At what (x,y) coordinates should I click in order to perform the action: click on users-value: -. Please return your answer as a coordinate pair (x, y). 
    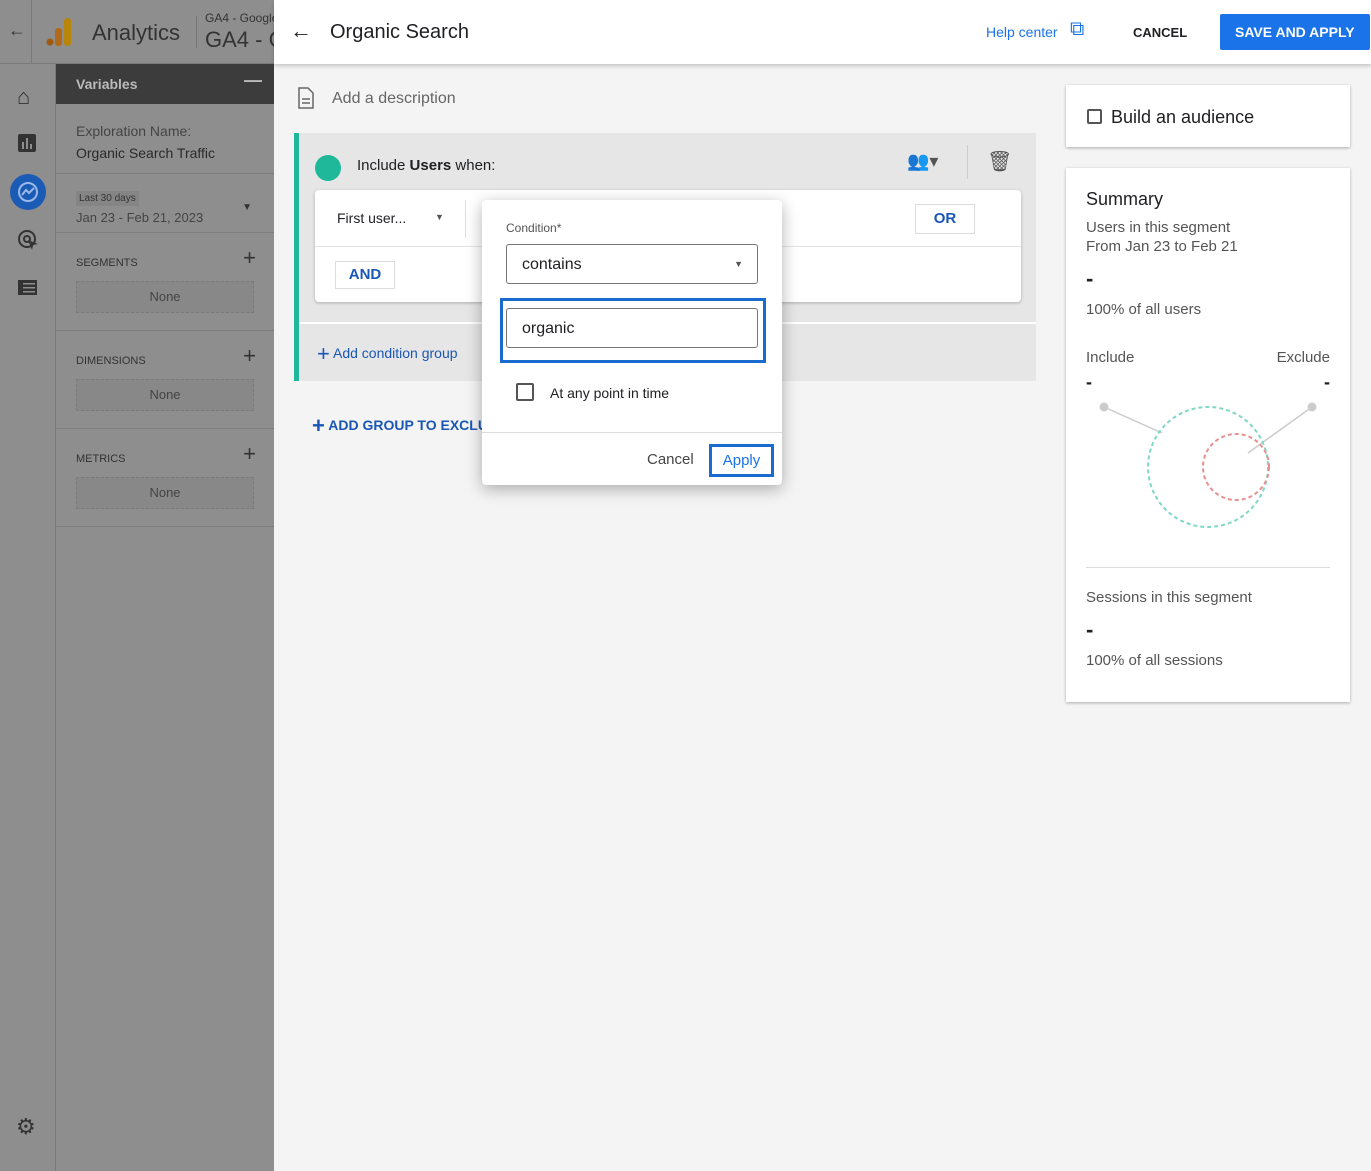
    Looking at the image, I should click on (1090, 278).